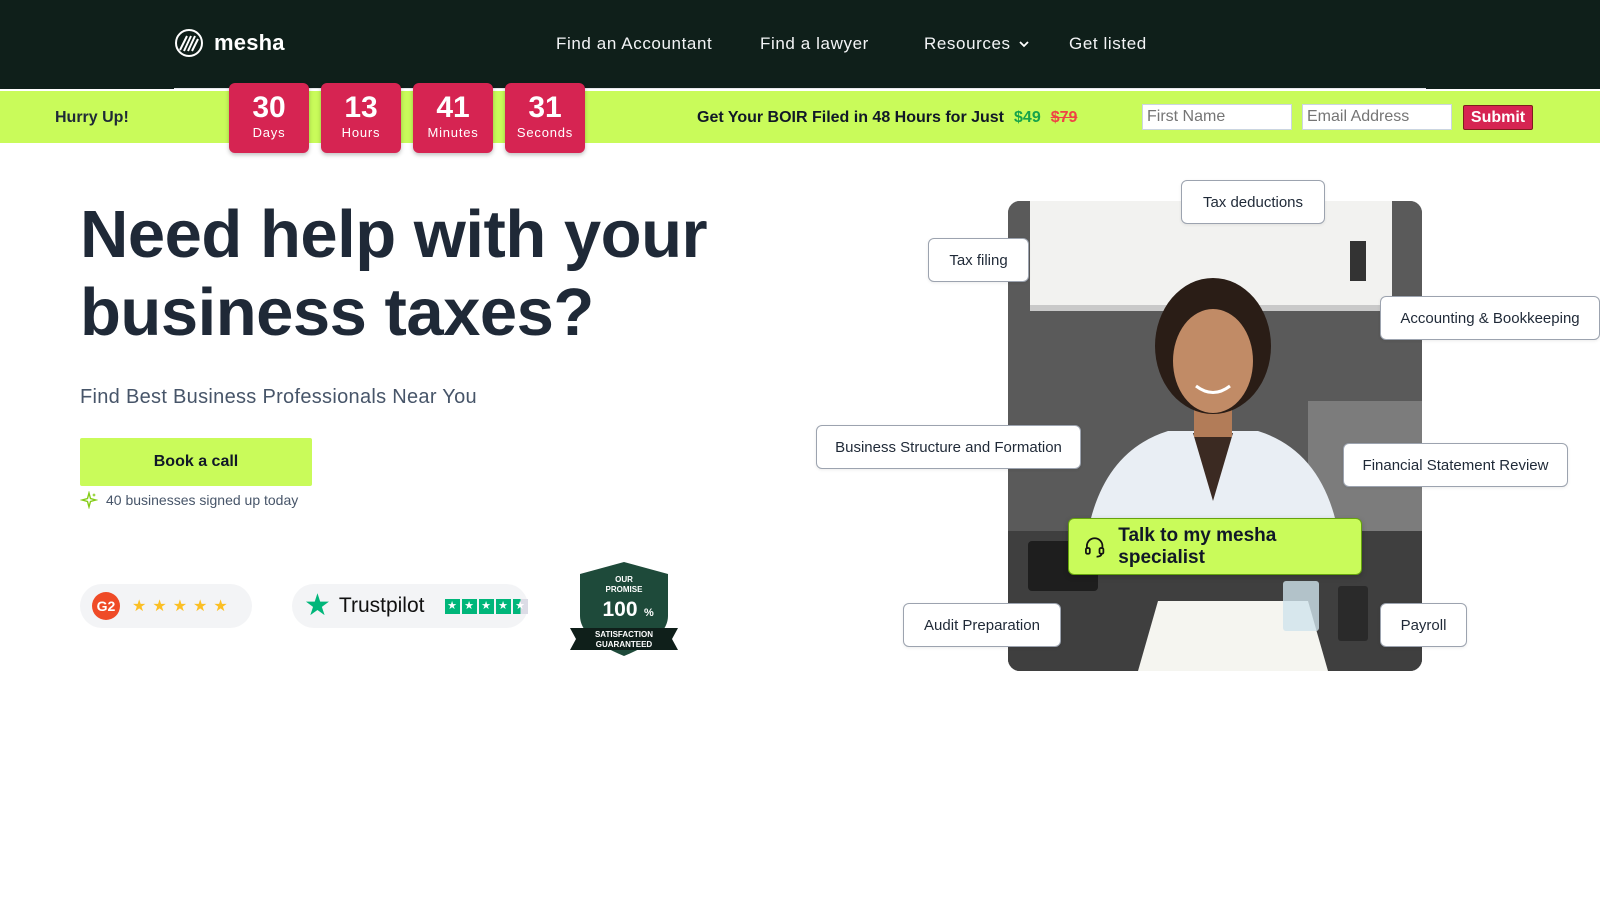  Describe the element at coordinates (649, 613) in the screenshot. I see `promise-percent-sign: %` at that location.